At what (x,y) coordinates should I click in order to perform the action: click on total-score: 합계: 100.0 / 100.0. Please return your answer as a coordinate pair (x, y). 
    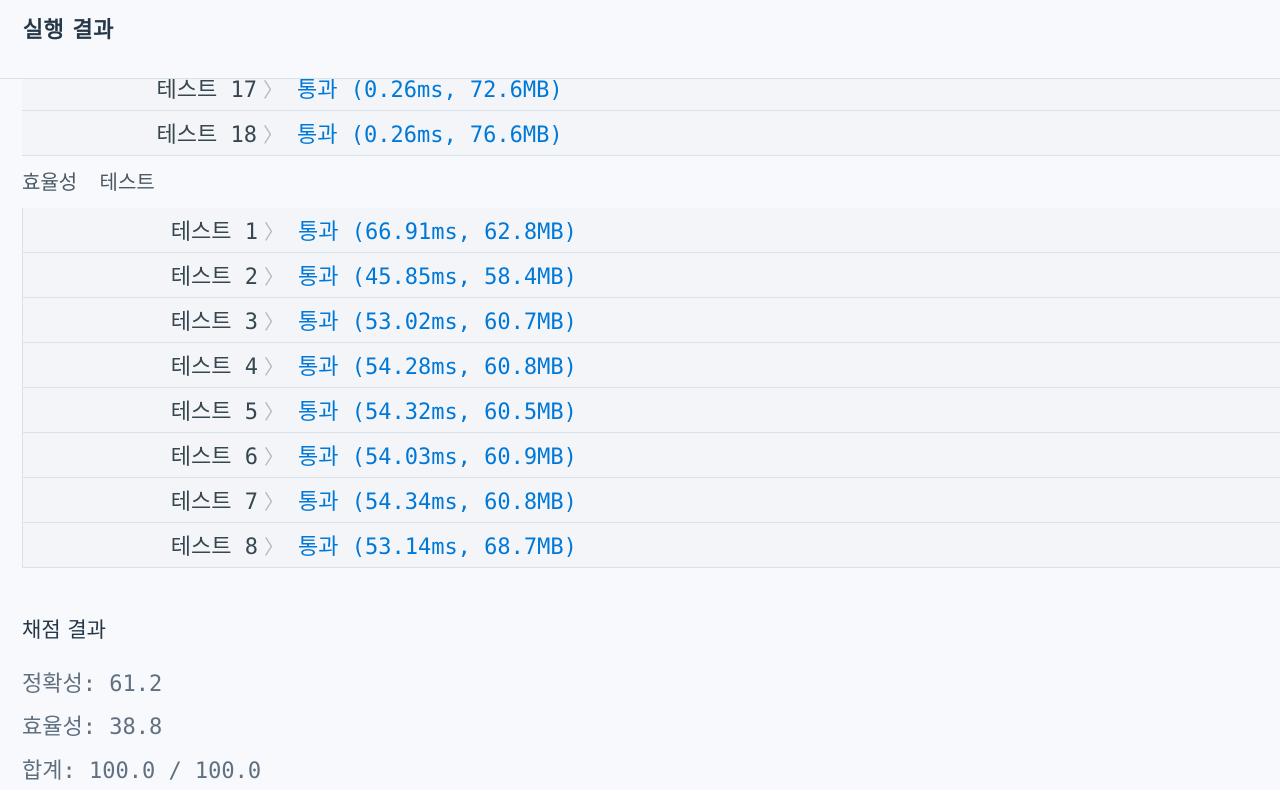
    Looking at the image, I should click on (142, 771).